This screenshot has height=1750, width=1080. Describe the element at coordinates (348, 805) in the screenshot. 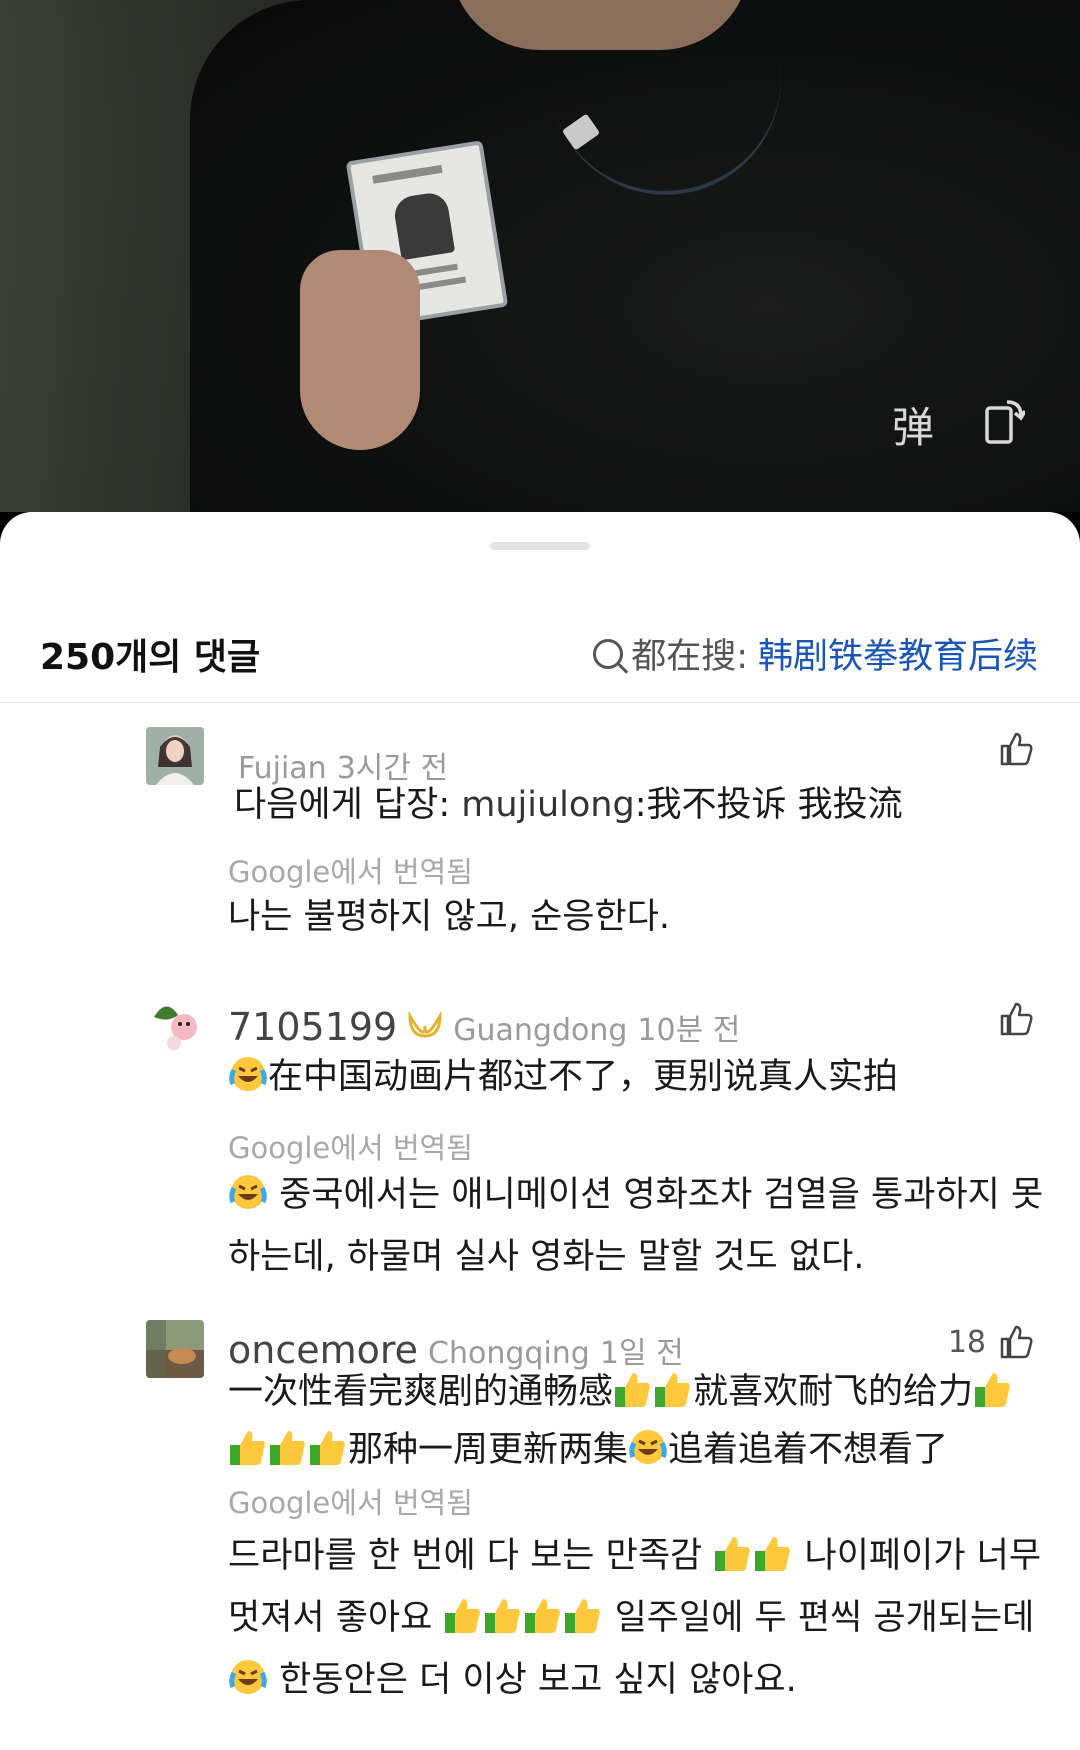

I see `reply-prefix: 다음에게 답장:` at that location.